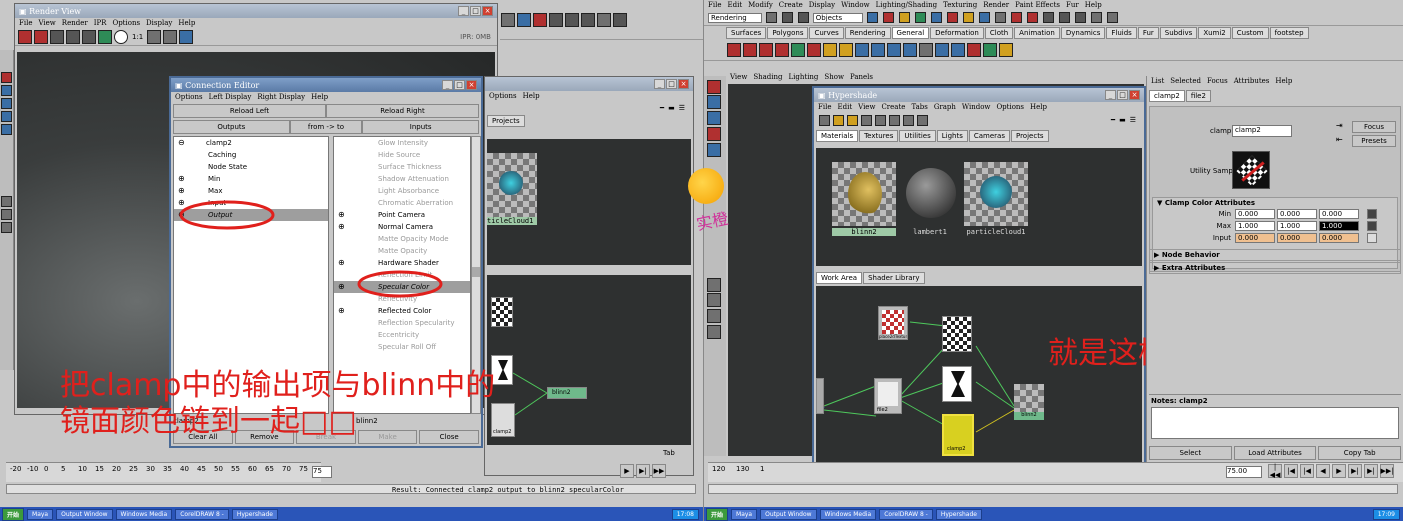 This screenshot has height=521, width=1403. Describe the element at coordinates (251, 191) in the screenshot. I see `output-item-max: ⊕ Max` at that location.